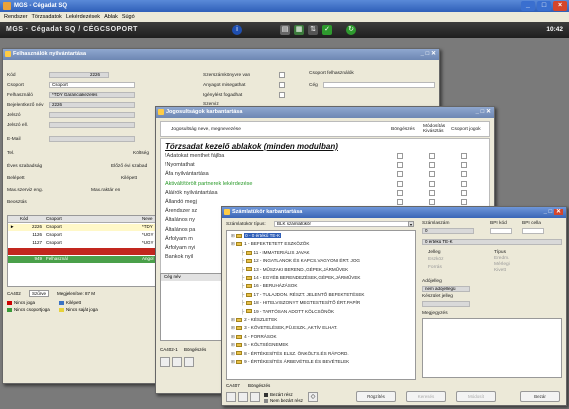 The image size is (569, 409). Describe the element at coordinates (259, 345) in the screenshot. I see `tree-node: ⊞ 5 - KÖLTSÉGNEMEK` at that location.